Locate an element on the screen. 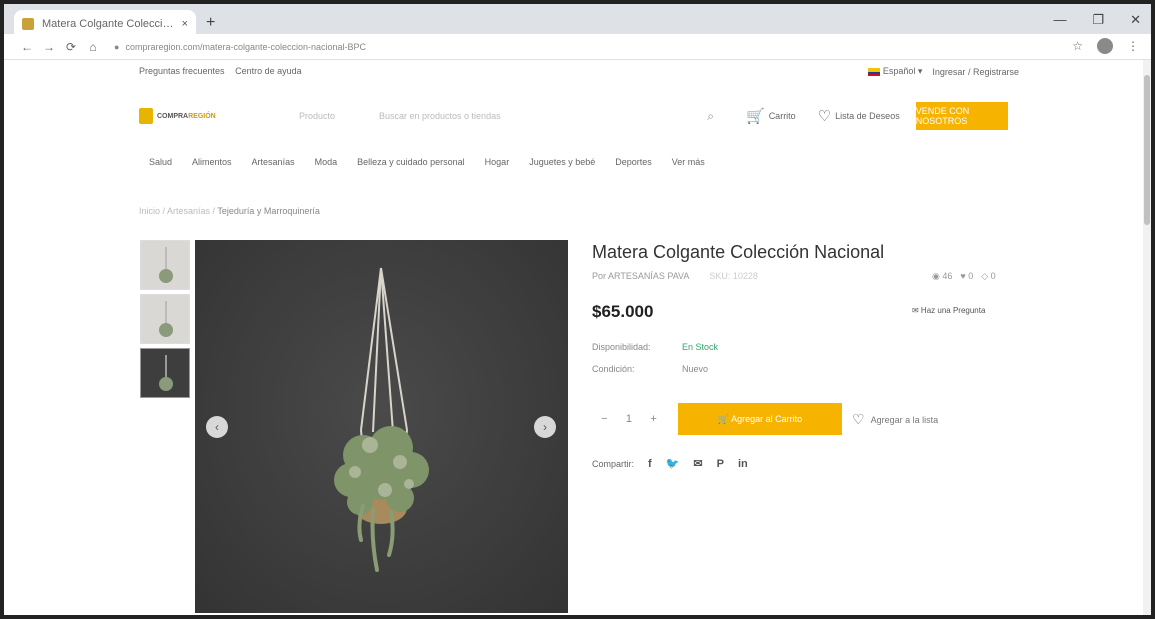  gallery-next-button: › is located at coordinates (545, 427).